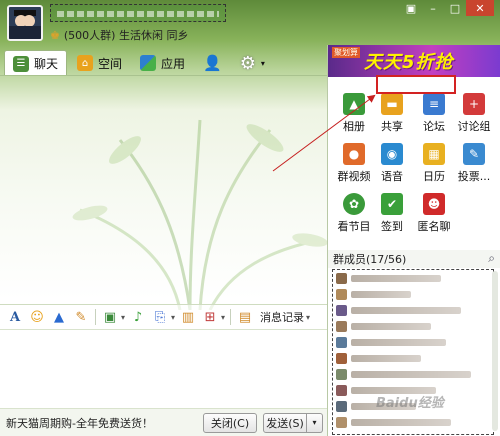 The height and width of the screenshot is (436, 500). I want to click on app-discussion: + 讨论组, so click(474, 113).